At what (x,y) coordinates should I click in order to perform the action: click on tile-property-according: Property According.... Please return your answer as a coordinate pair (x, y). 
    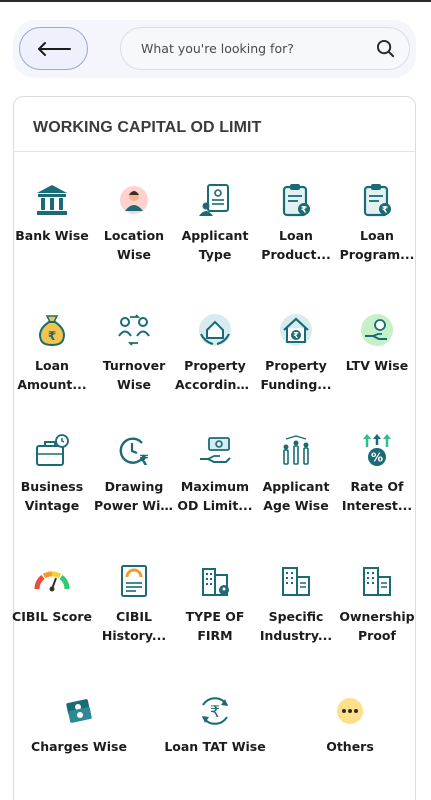
    Looking at the image, I should click on (215, 352).